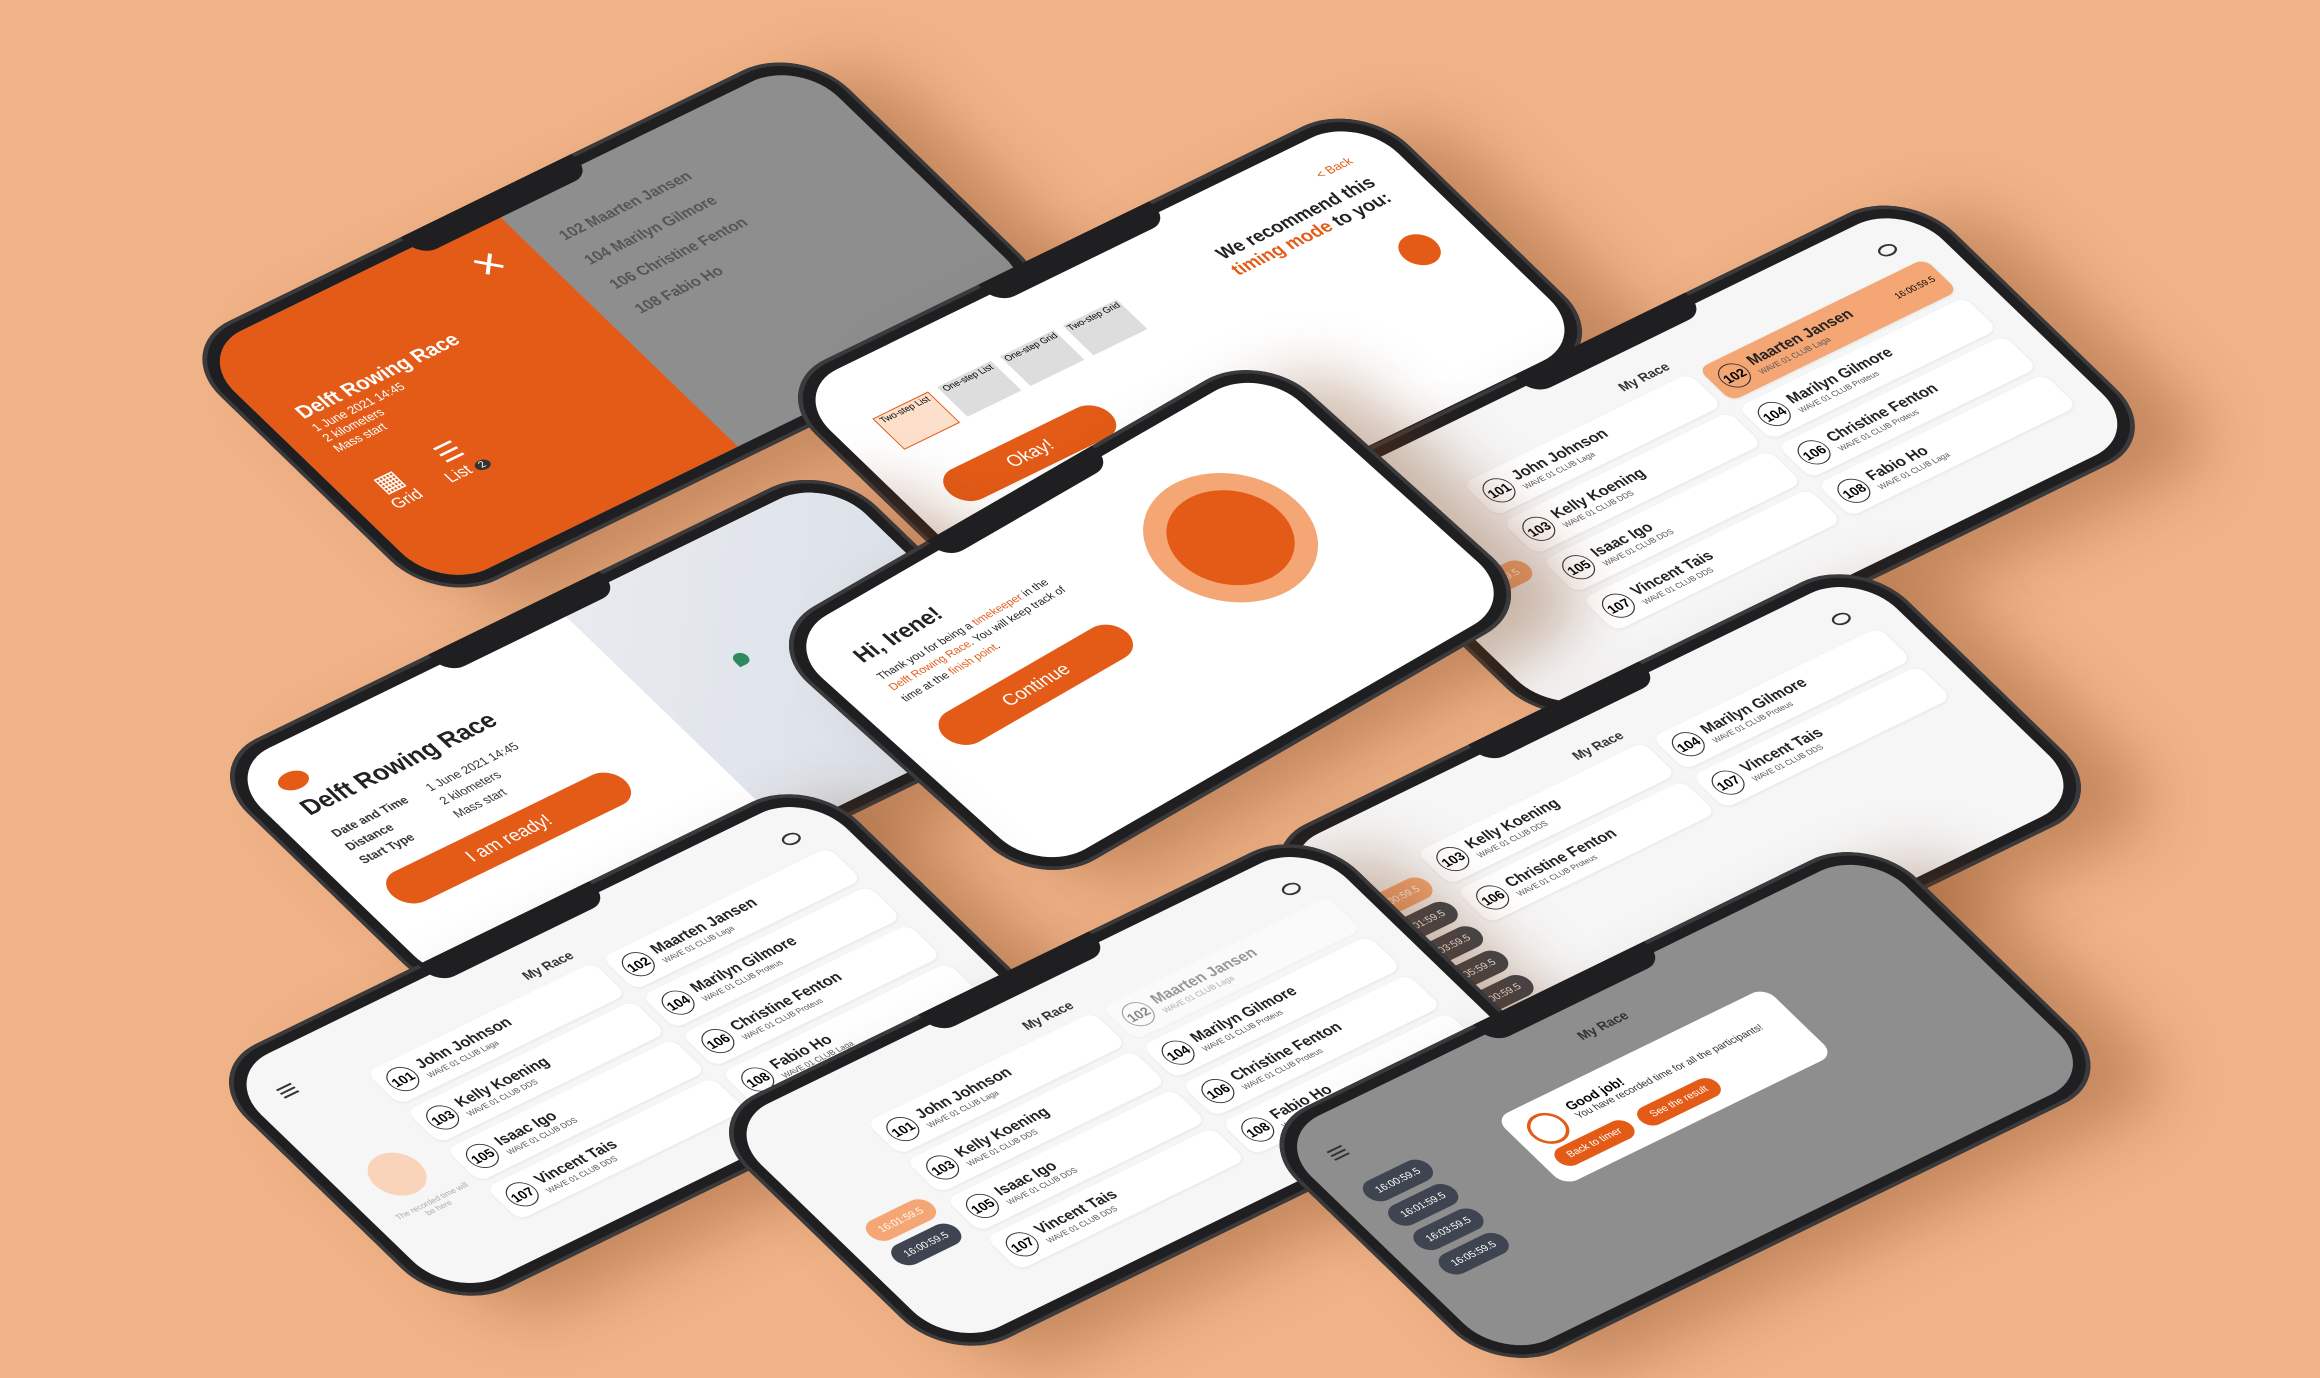  I want to click on list-badge: 2, so click(482, 465).